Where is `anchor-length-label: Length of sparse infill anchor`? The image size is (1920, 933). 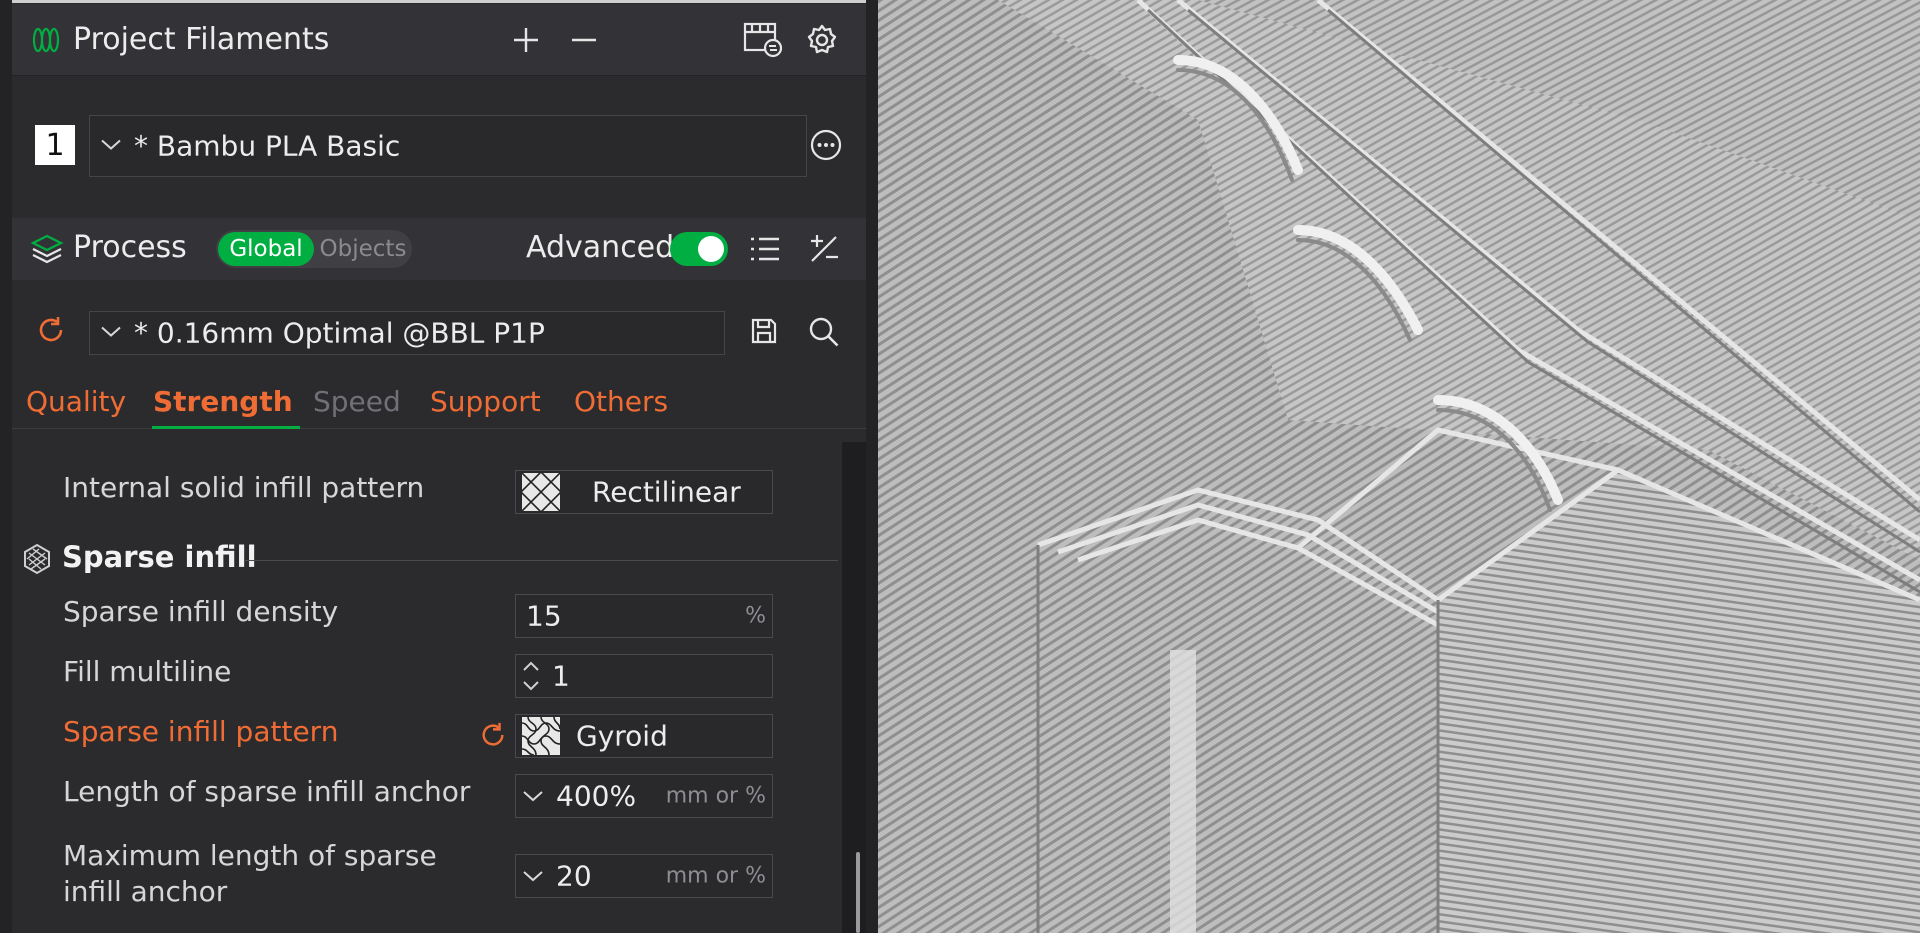
anchor-length-label: Length of sparse infill anchor is located at coordinates (267, 791).